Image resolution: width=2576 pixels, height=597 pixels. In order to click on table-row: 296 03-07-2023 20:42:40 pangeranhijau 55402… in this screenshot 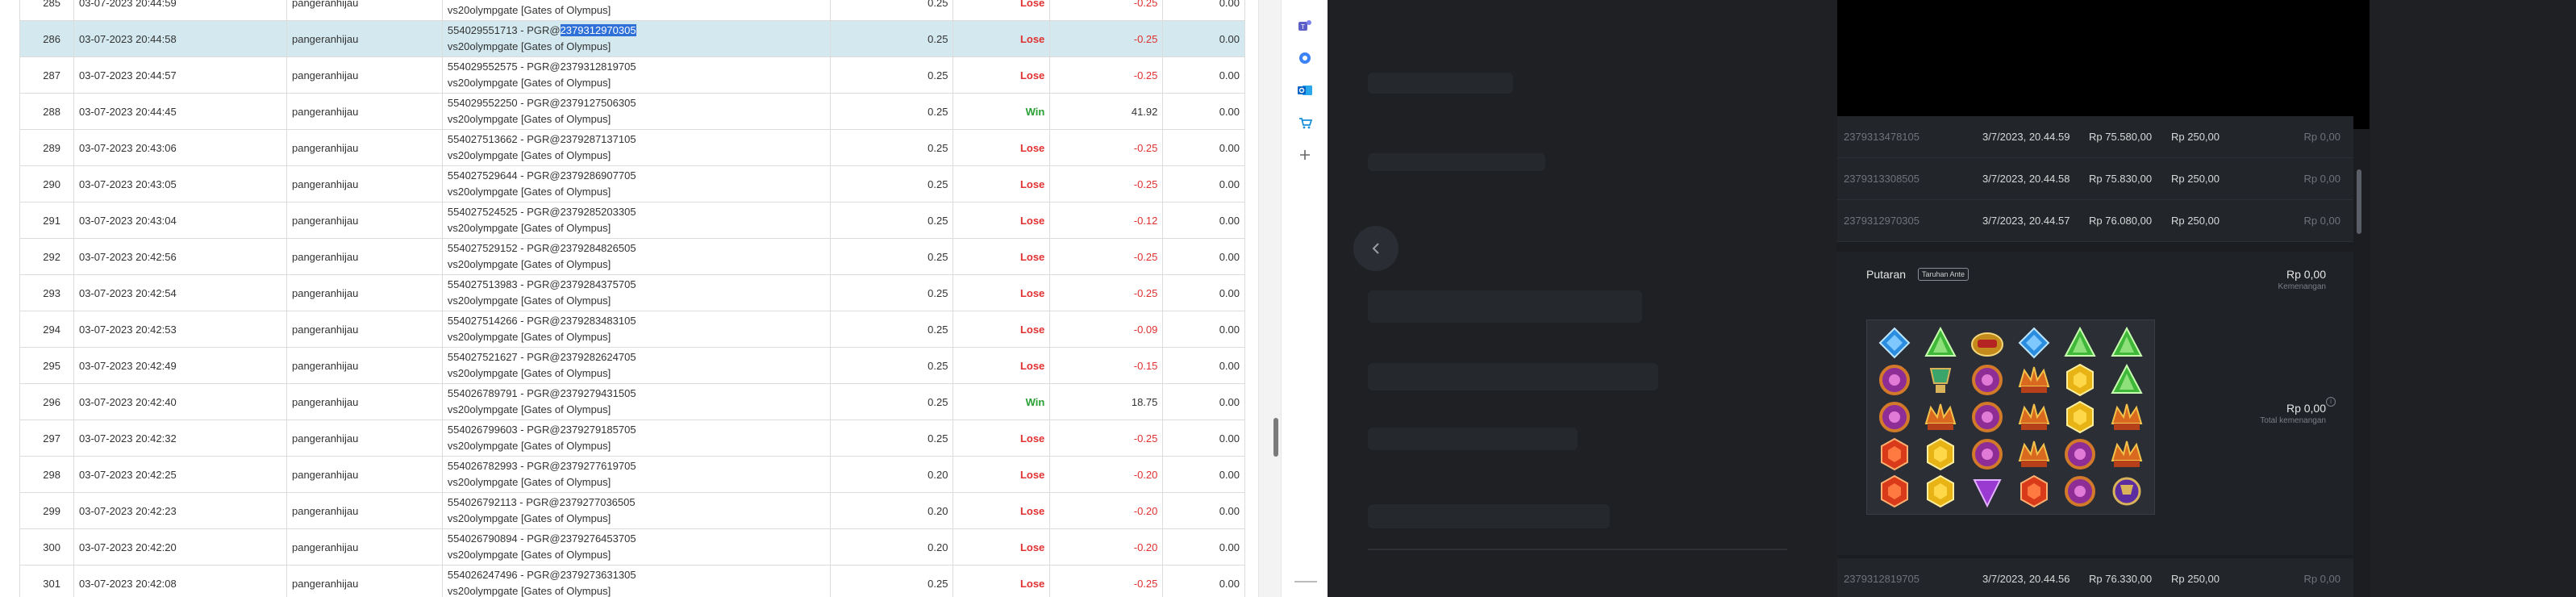, I will do `click(632, 401)`.